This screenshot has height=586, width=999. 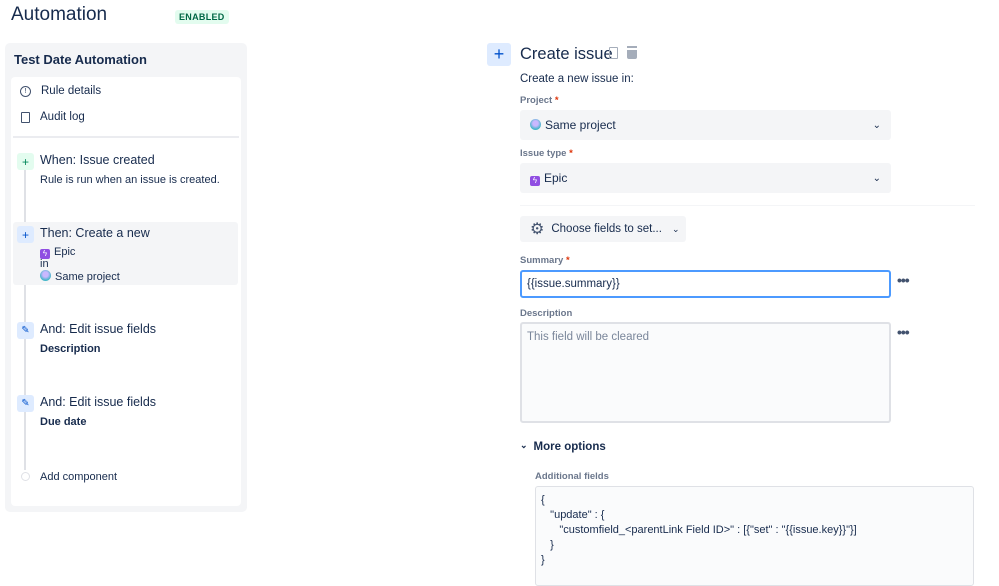 I want to click on more-options-toggle: ⌄ More options, so click(x=563, y=446).